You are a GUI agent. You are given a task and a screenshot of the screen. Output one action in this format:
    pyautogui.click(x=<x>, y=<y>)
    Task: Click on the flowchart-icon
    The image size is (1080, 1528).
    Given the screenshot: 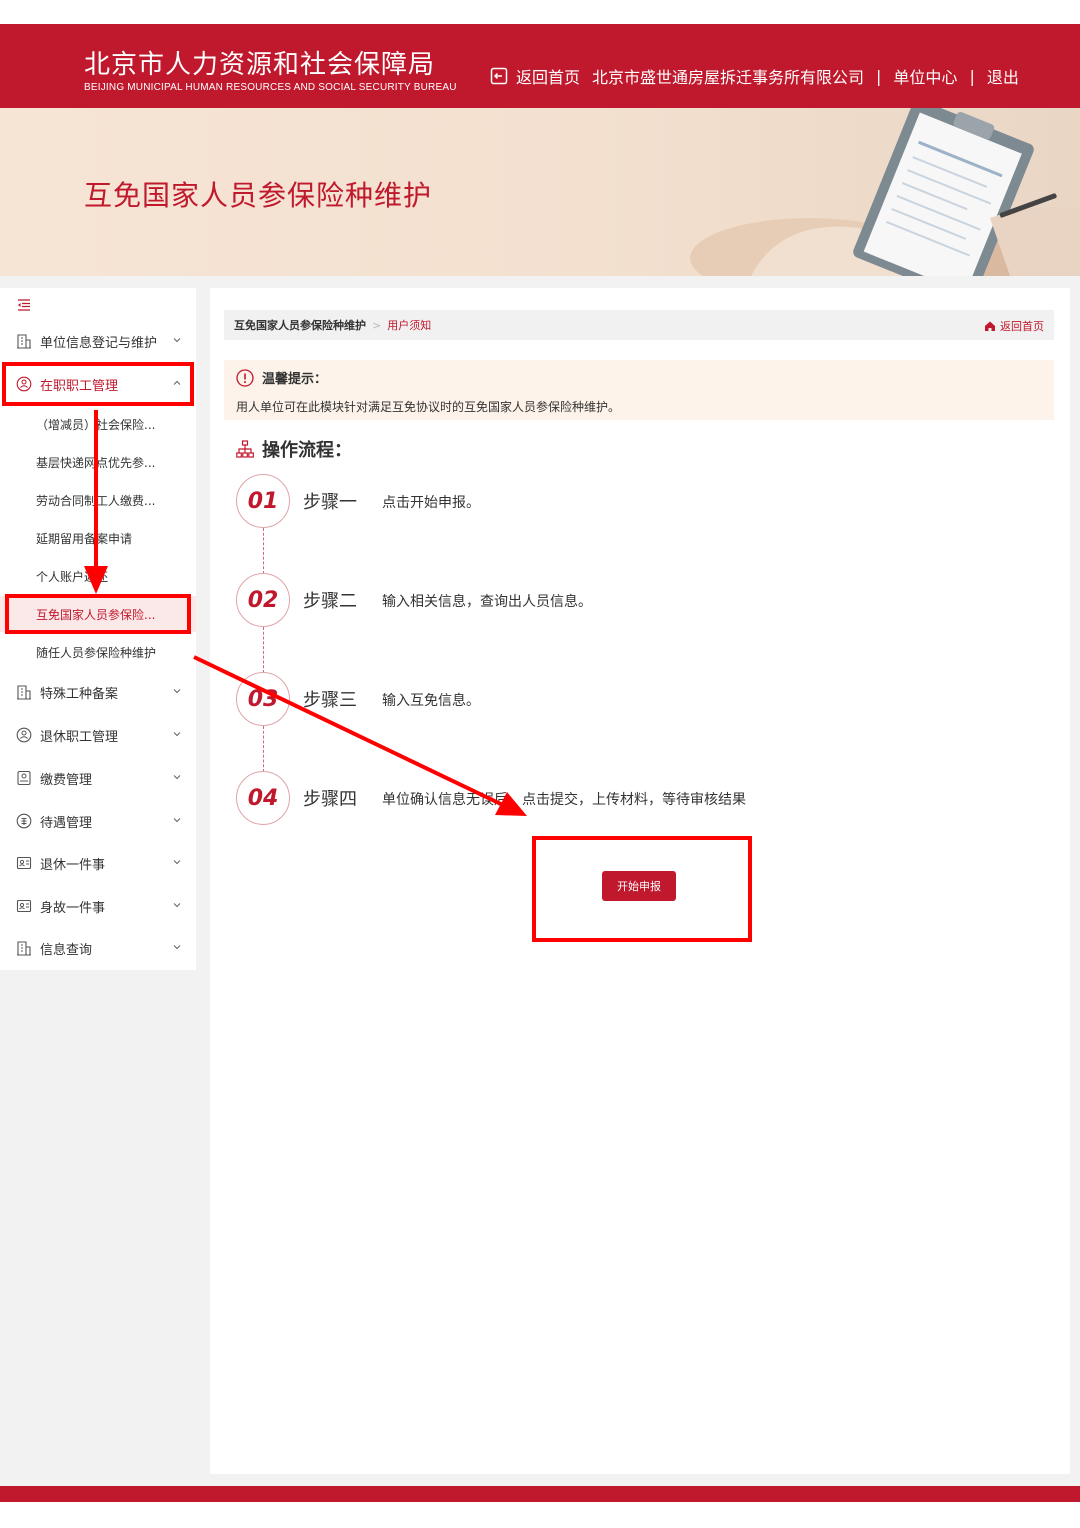 What is the action you would take?
    pyautogui.click(x=245, y=449)
    